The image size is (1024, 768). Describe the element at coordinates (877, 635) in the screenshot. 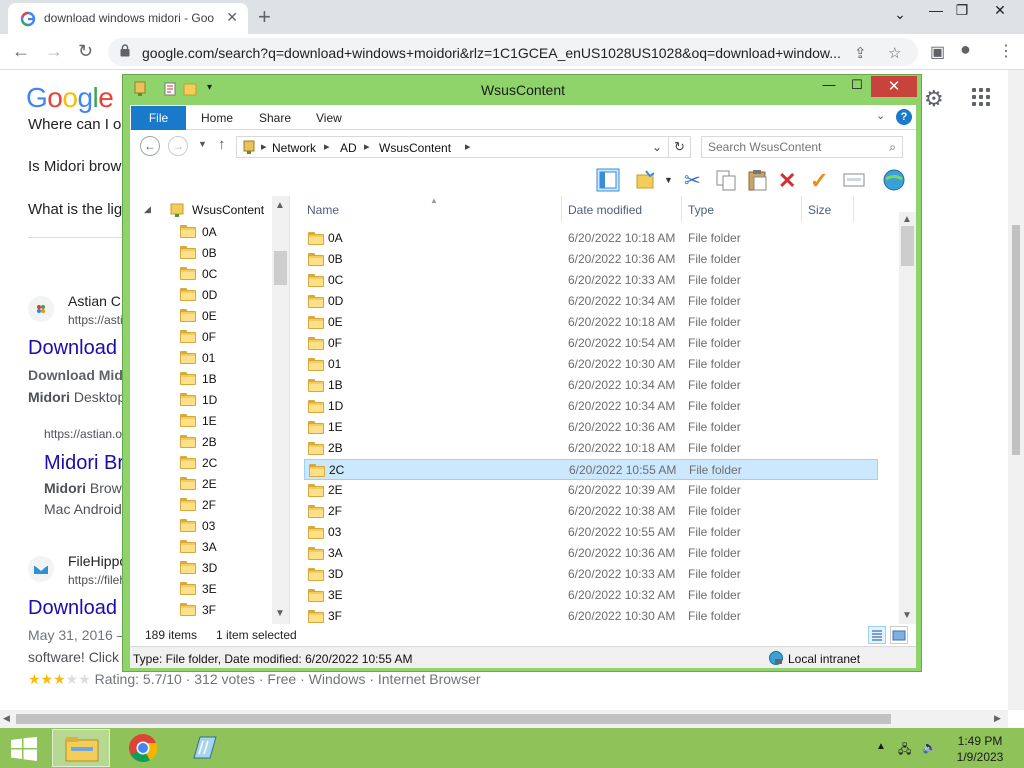

I see `details-view-icon` at that location.